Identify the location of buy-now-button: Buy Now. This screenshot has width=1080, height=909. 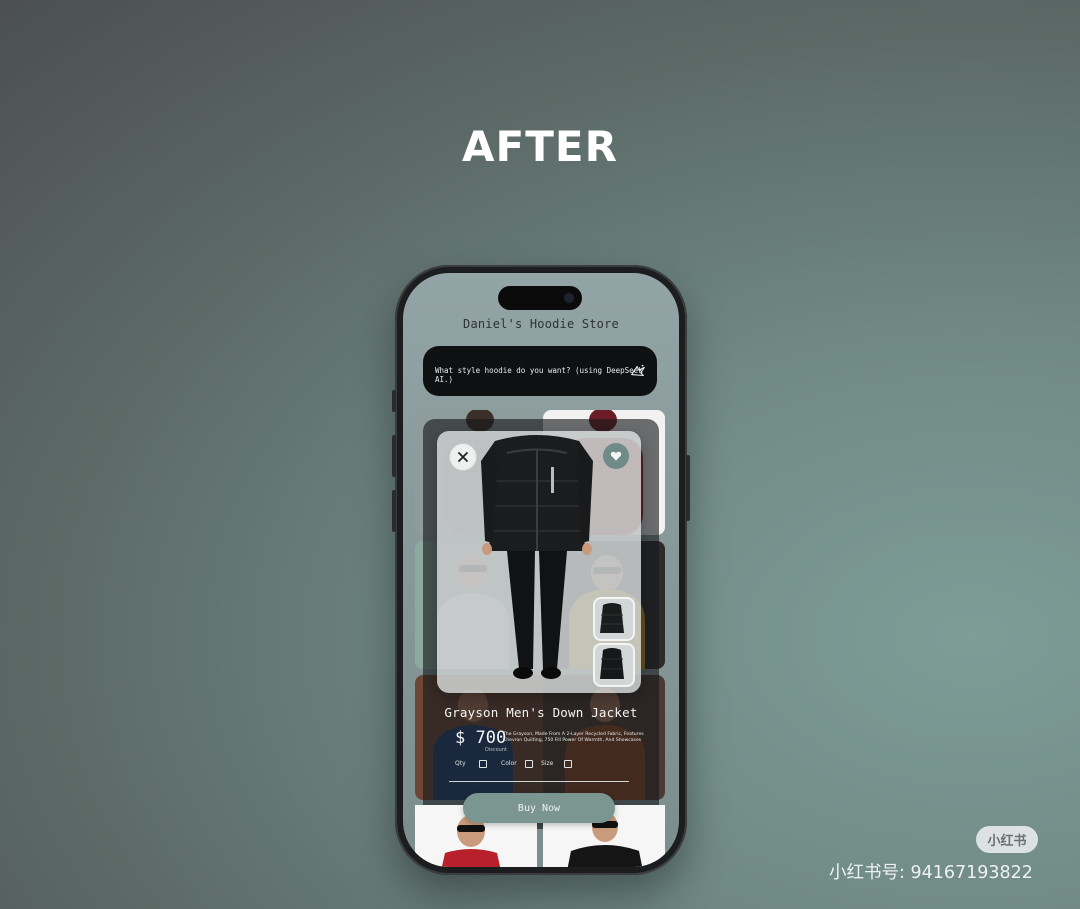
(539, 808).